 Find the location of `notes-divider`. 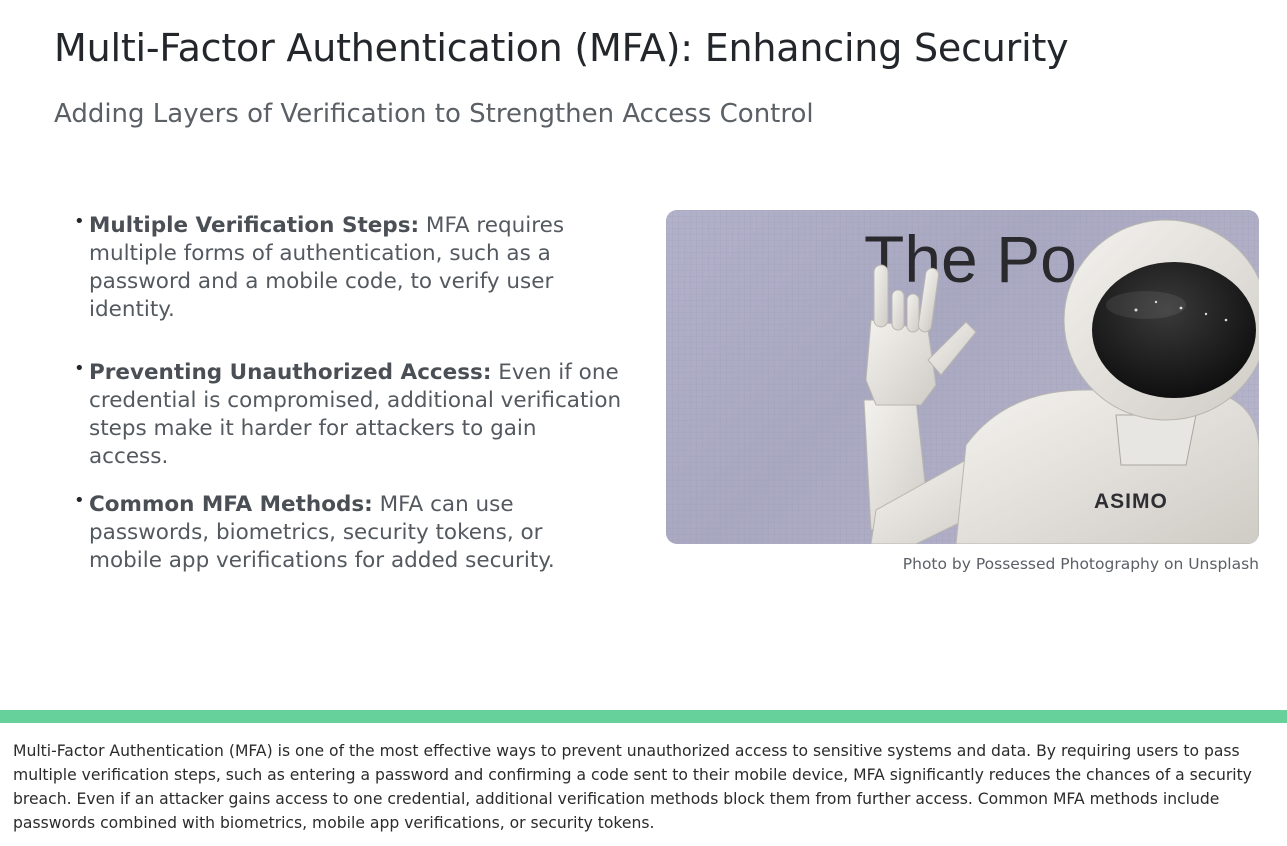

notes-divider is located at coordinates (643, 716).